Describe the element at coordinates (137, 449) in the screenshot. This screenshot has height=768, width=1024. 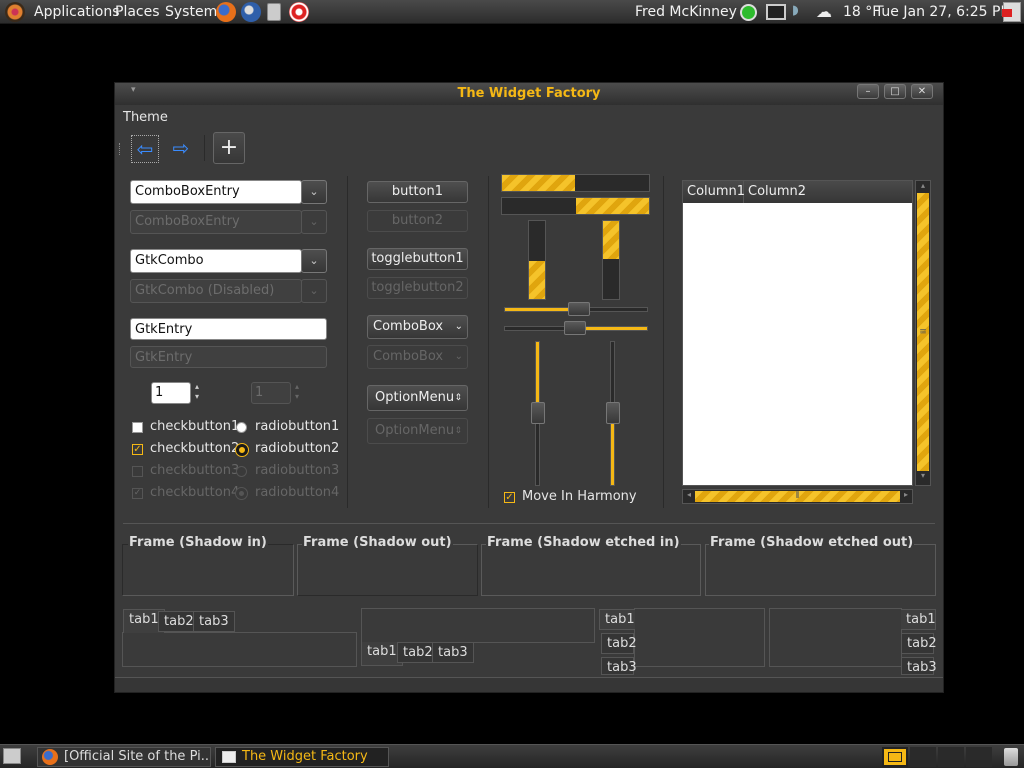
I see `checkbutton2-box: ✓` at that location.